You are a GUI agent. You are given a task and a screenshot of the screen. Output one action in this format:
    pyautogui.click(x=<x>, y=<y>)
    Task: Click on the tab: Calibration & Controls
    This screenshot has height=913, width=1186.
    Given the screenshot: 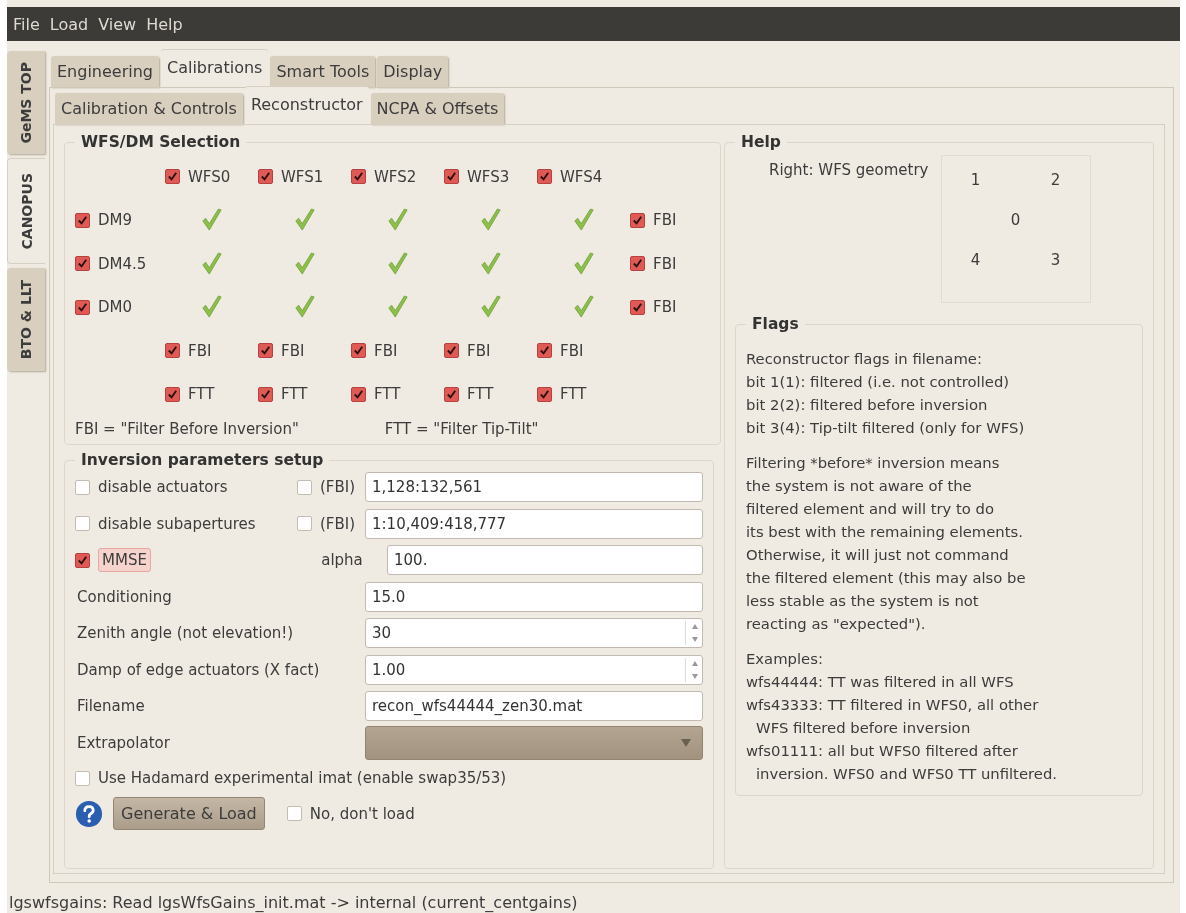 What is the action you would take?
    pyautogui.click(x=149, y=108)
    